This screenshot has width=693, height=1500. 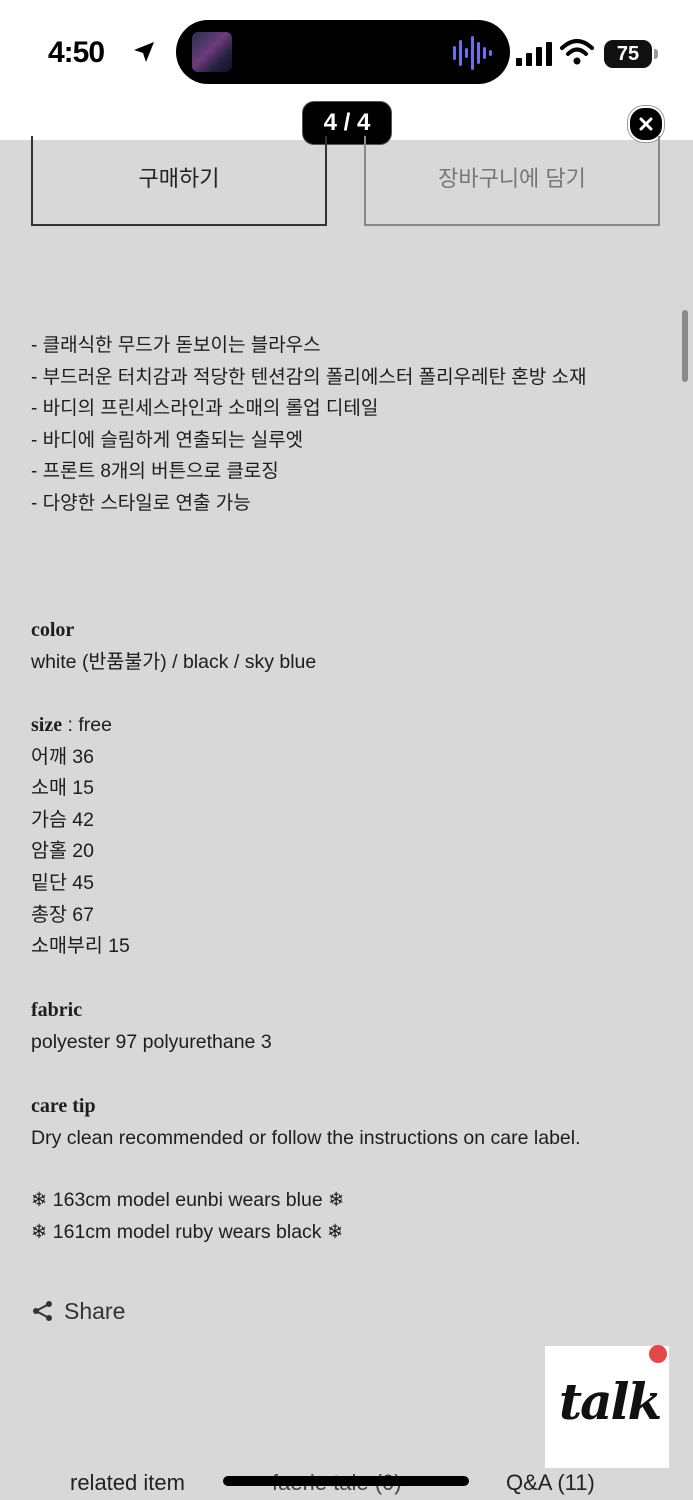 I want to click on talk-logo: talk, so click(x=610, y=1401).